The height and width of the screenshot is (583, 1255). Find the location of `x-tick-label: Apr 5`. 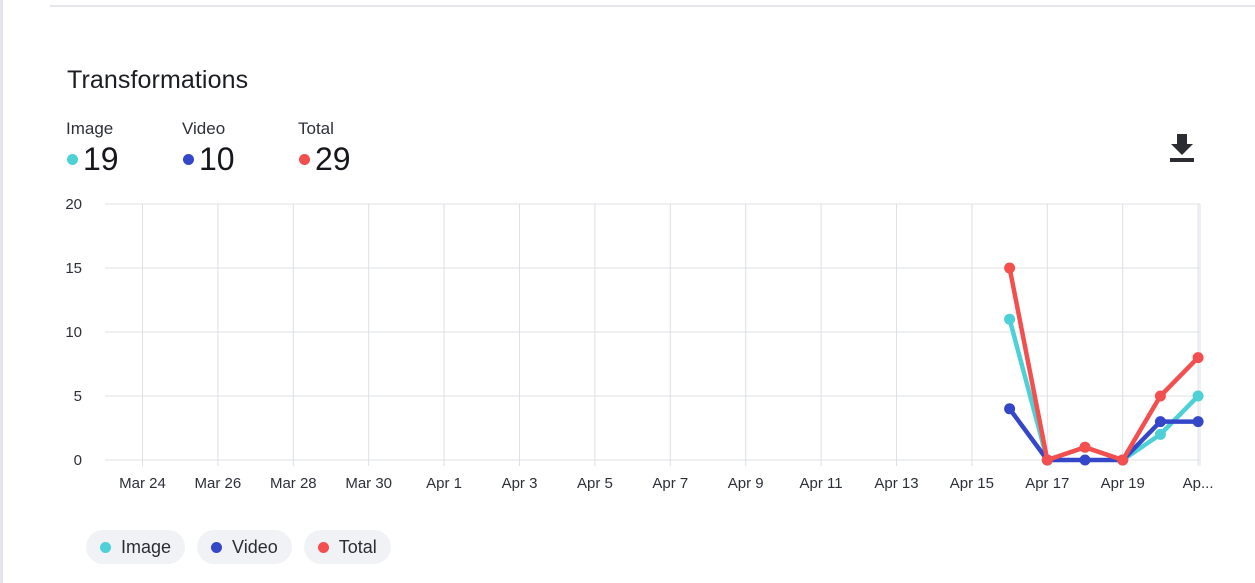

x-tick-label: Apr 5 is located at coordinates (595, 483).